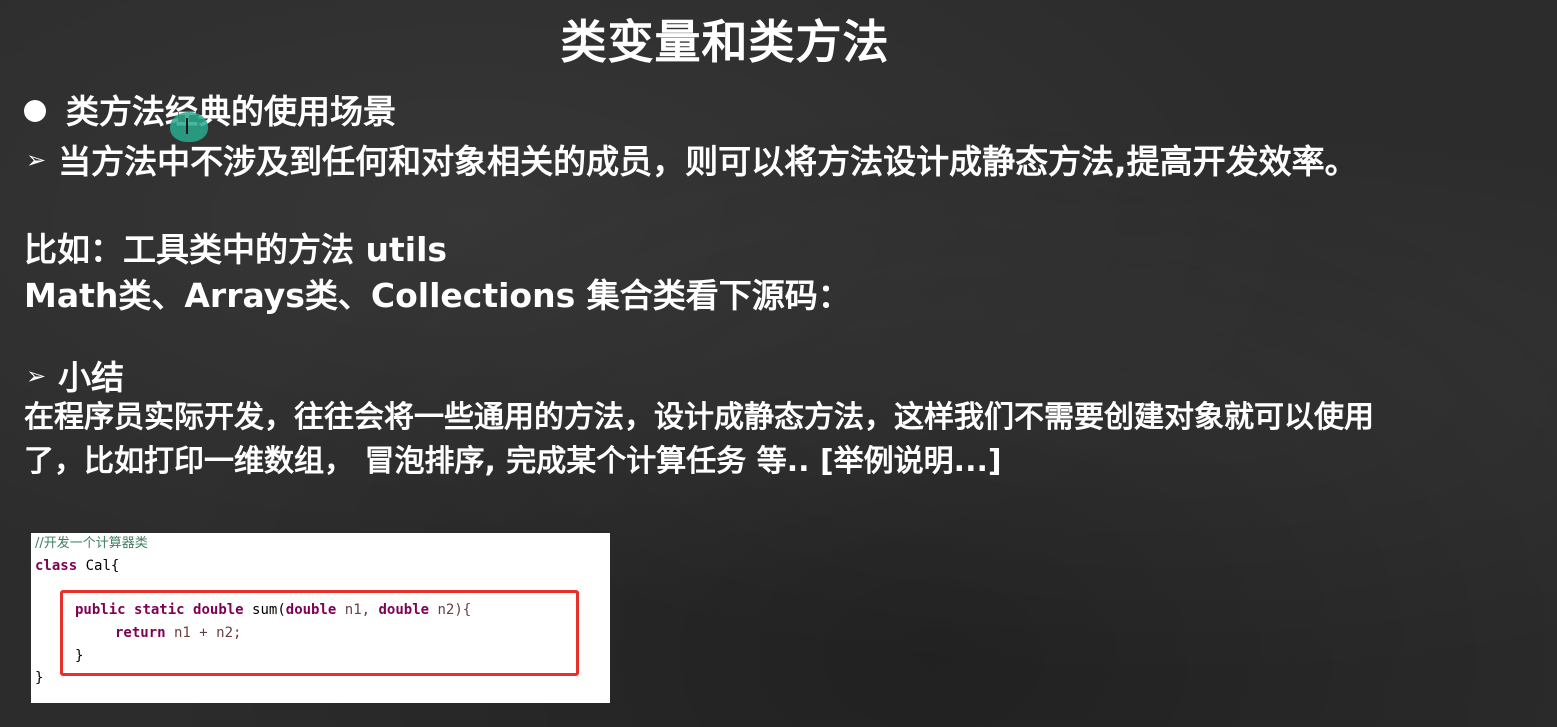 The image size is (1557, 727). What do you see at coordinates (98, 566) in the screenshot?
I see `class-name: Cal{` at bounding box center [98, 566].